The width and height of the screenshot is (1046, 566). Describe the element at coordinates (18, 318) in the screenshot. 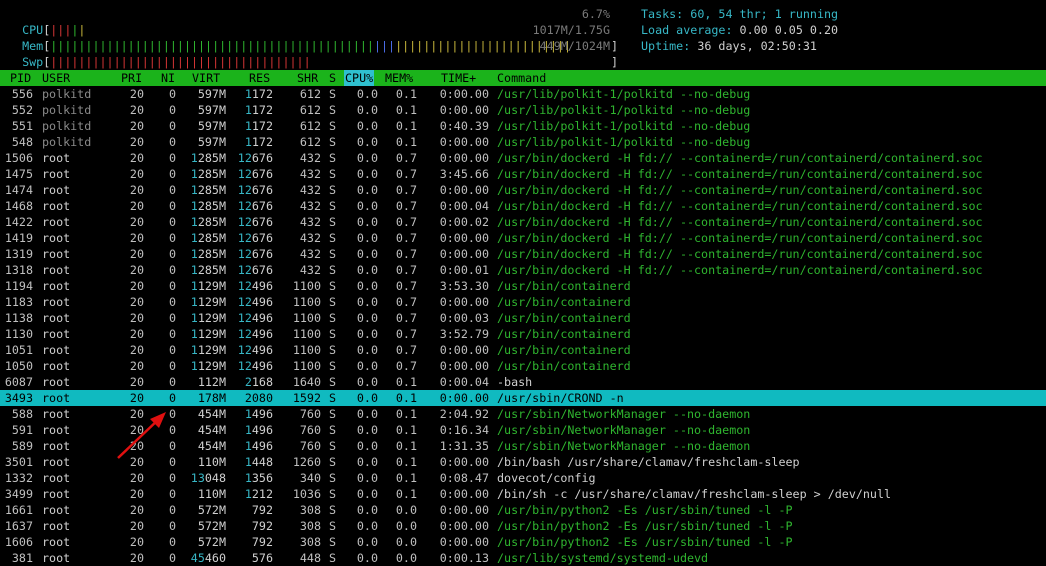

I see `cell-pid: 1138` at that location.